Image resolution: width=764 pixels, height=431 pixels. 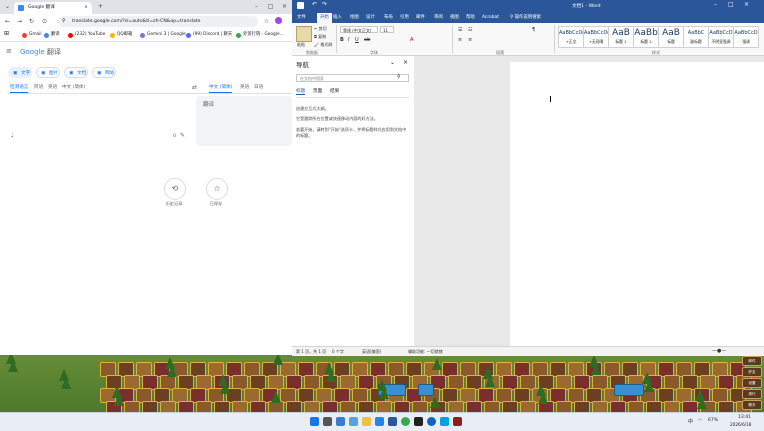 What do you see at coordinates (314, 421) in the screenshot?
I see `start-icon` at bounding box center [314, 421].